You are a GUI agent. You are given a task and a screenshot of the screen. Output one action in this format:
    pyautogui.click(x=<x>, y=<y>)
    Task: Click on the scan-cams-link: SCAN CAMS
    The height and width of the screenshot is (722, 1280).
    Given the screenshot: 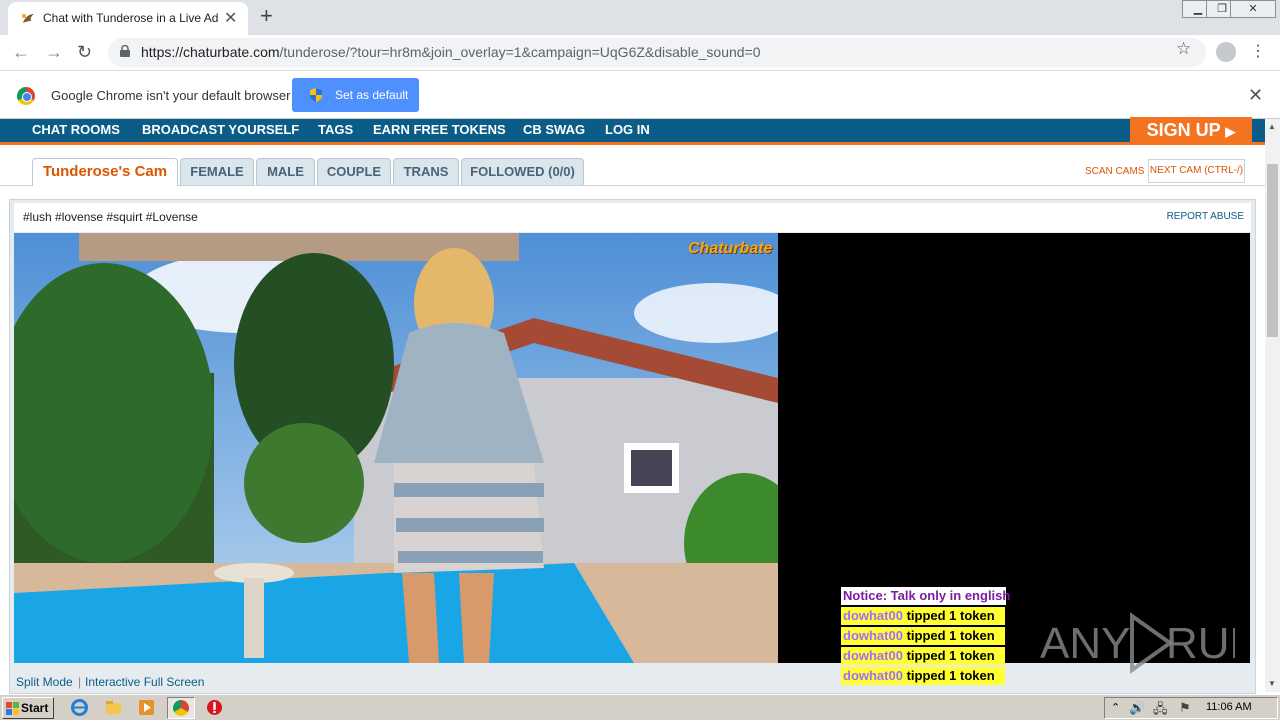 What is the action you would take?
    pyautogui.click(x=1114, y=171)
    